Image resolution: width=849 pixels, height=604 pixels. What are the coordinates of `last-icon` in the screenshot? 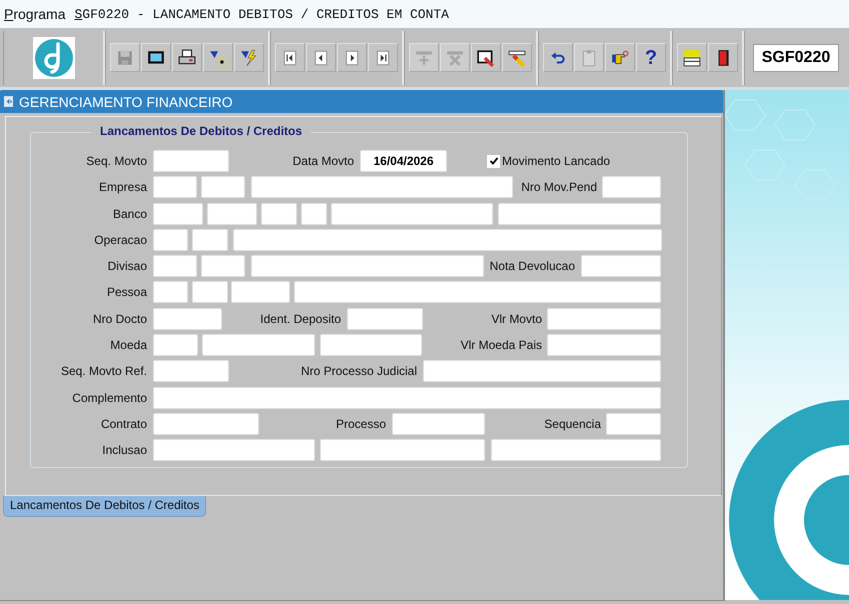 It's located at (383, 57).